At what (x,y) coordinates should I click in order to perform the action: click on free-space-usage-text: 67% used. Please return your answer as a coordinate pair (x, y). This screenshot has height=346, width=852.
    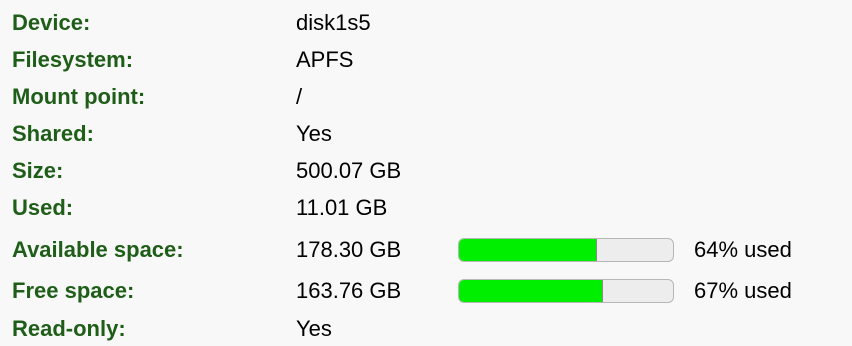
    Looking at the image, I should click on (743, 290).